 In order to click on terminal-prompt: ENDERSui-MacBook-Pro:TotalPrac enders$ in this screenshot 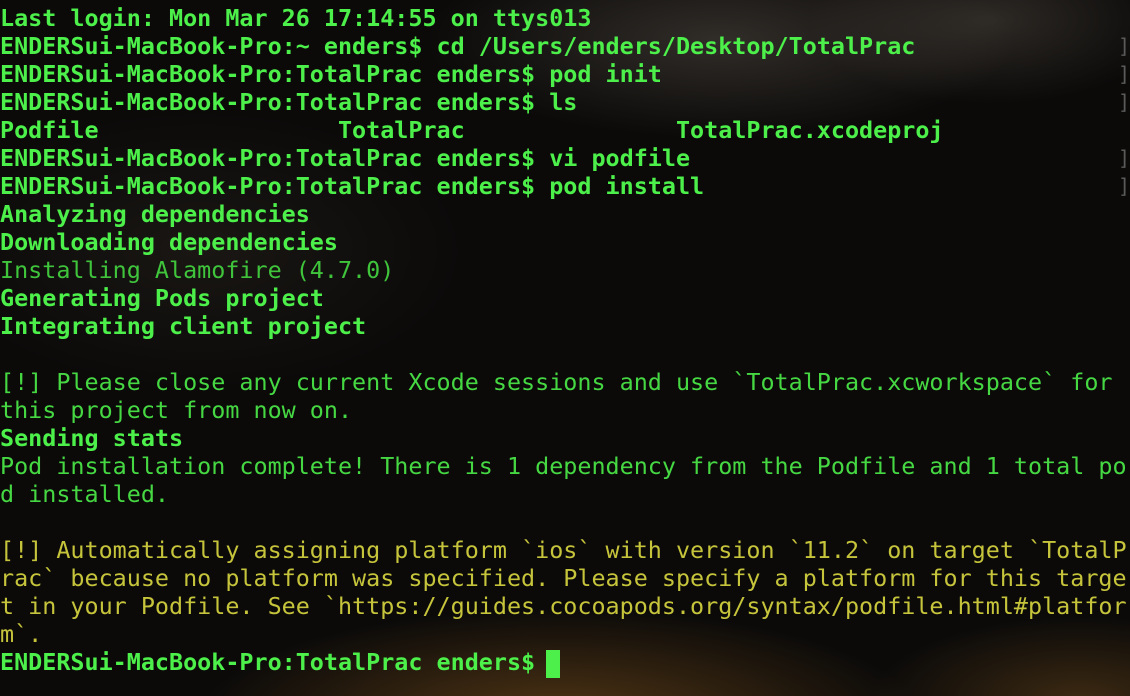, I will do `click(275, 662)`.